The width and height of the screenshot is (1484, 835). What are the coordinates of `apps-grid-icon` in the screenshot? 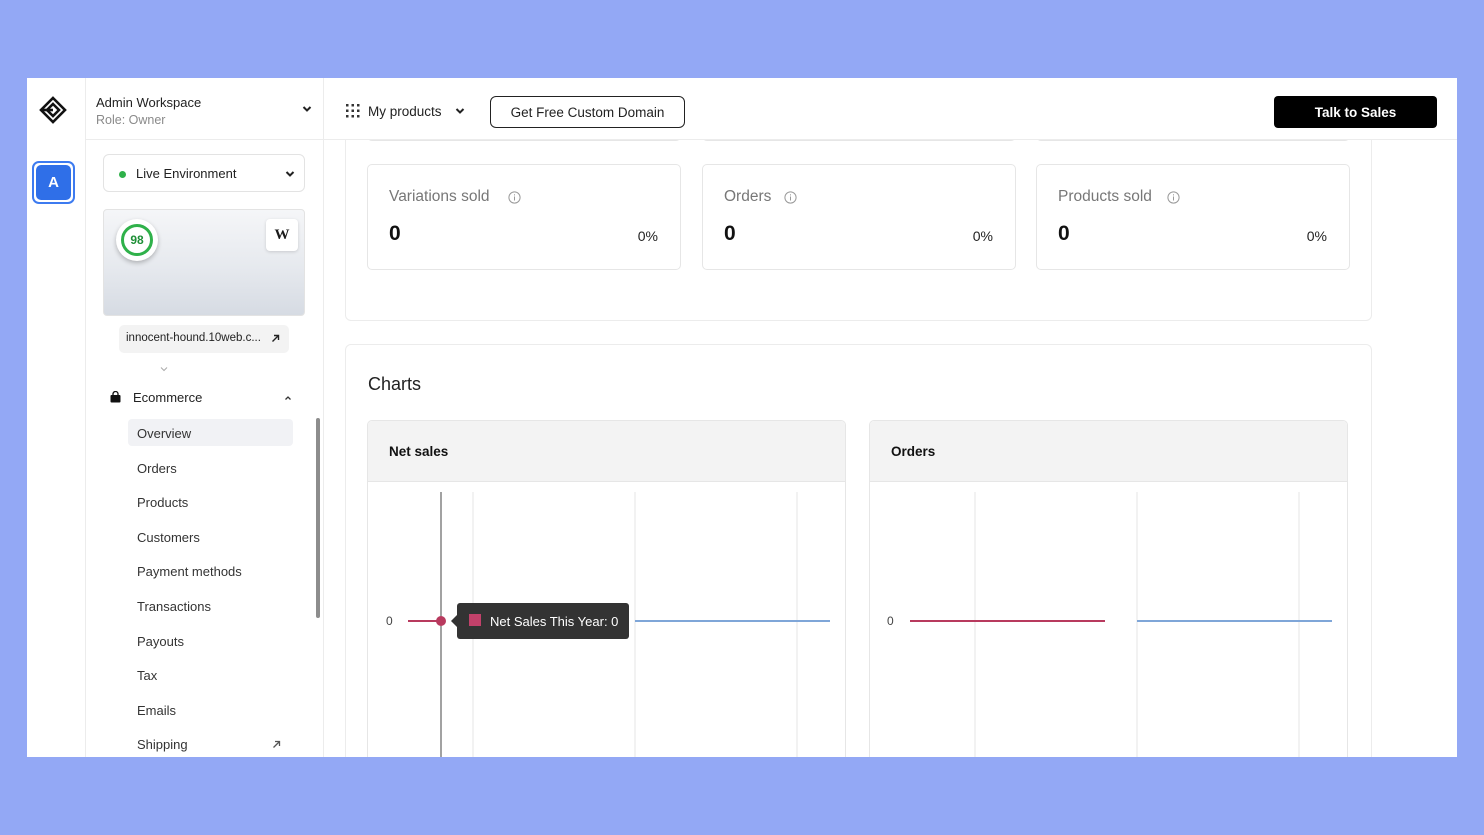 It's located at (353, 111).